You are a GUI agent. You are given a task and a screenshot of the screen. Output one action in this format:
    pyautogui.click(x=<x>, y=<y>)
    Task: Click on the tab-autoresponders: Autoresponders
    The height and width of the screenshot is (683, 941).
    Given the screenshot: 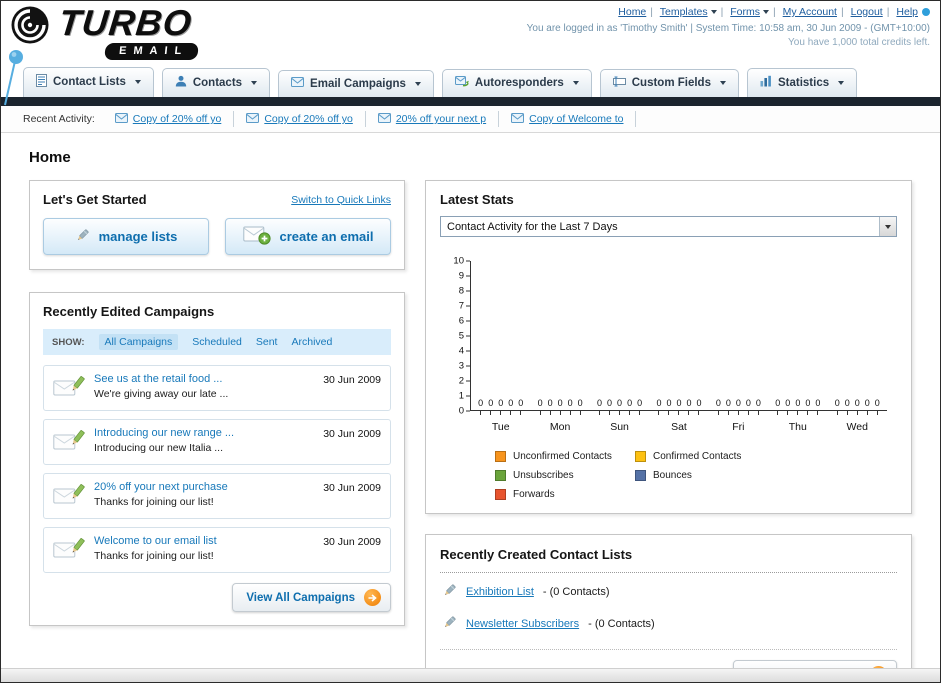 What is the action you would take?
    pyautogui.click(x=516, y=83)
    